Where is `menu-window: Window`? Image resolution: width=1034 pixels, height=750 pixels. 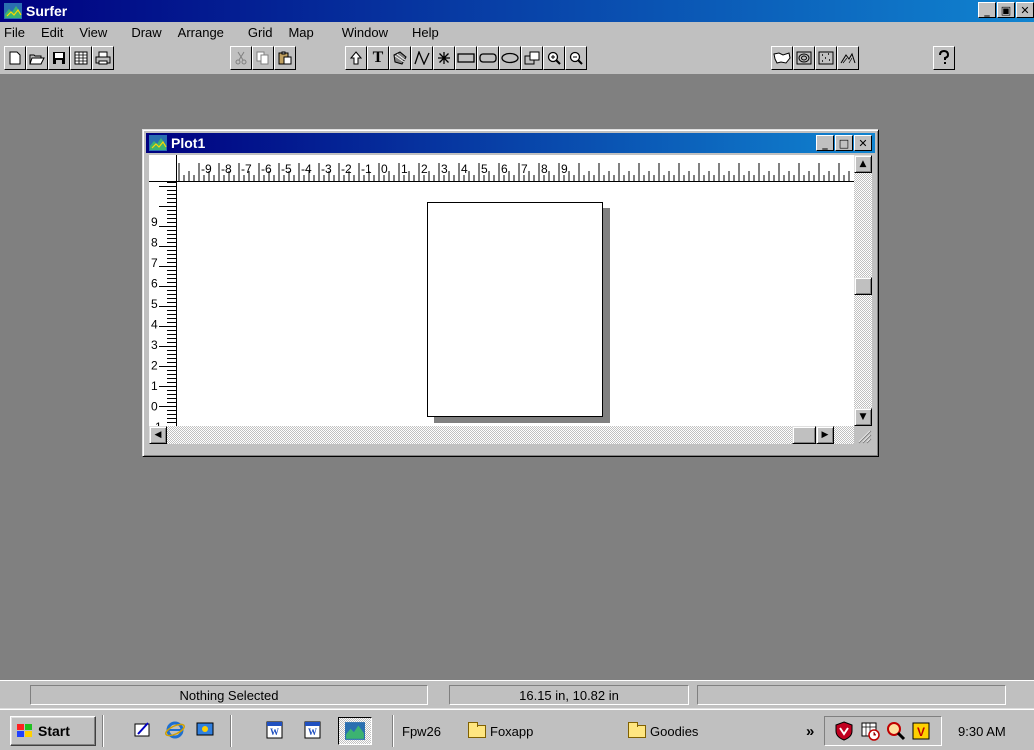 menu-window: Window is located at coordinates (365, 32).